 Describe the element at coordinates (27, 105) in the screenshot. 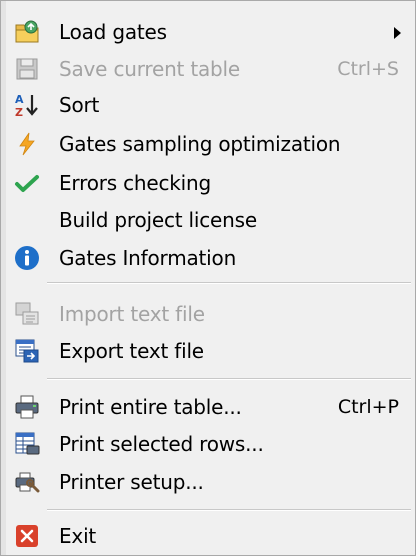

I see `sort-az-icon: A Z` at that location.